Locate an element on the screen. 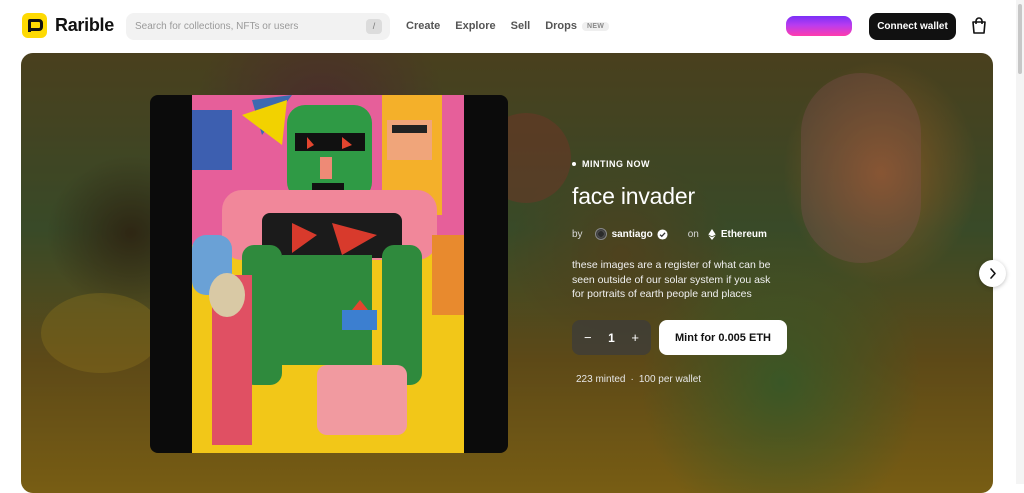 The height and width of the screenshot is (493, 1024). status-dot-icon is located at coordinates (574, 164).